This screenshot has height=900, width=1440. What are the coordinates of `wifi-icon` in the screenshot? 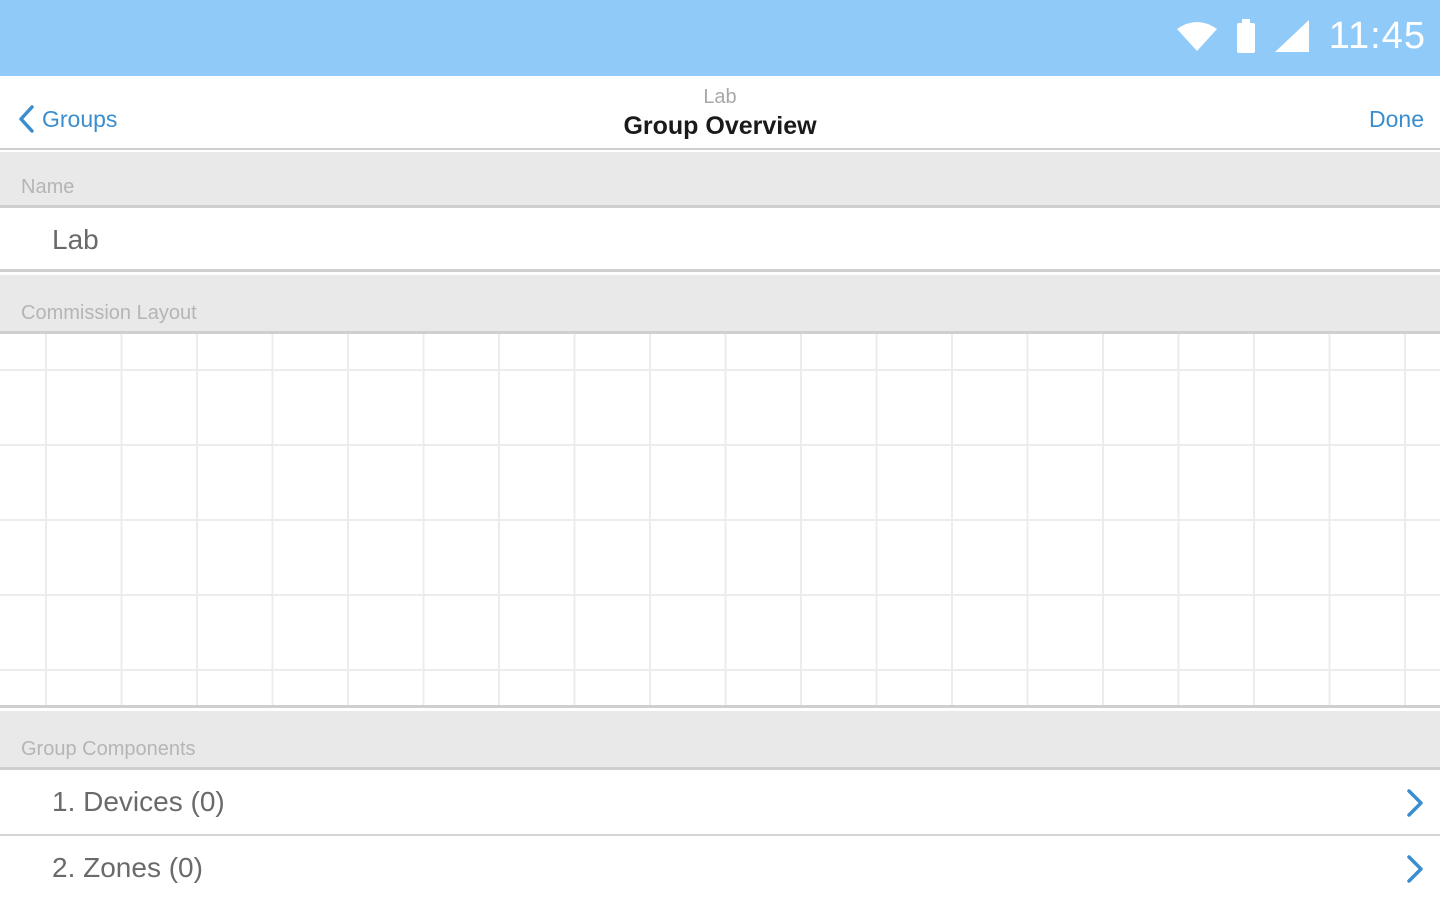 It's located at (1196, 36).